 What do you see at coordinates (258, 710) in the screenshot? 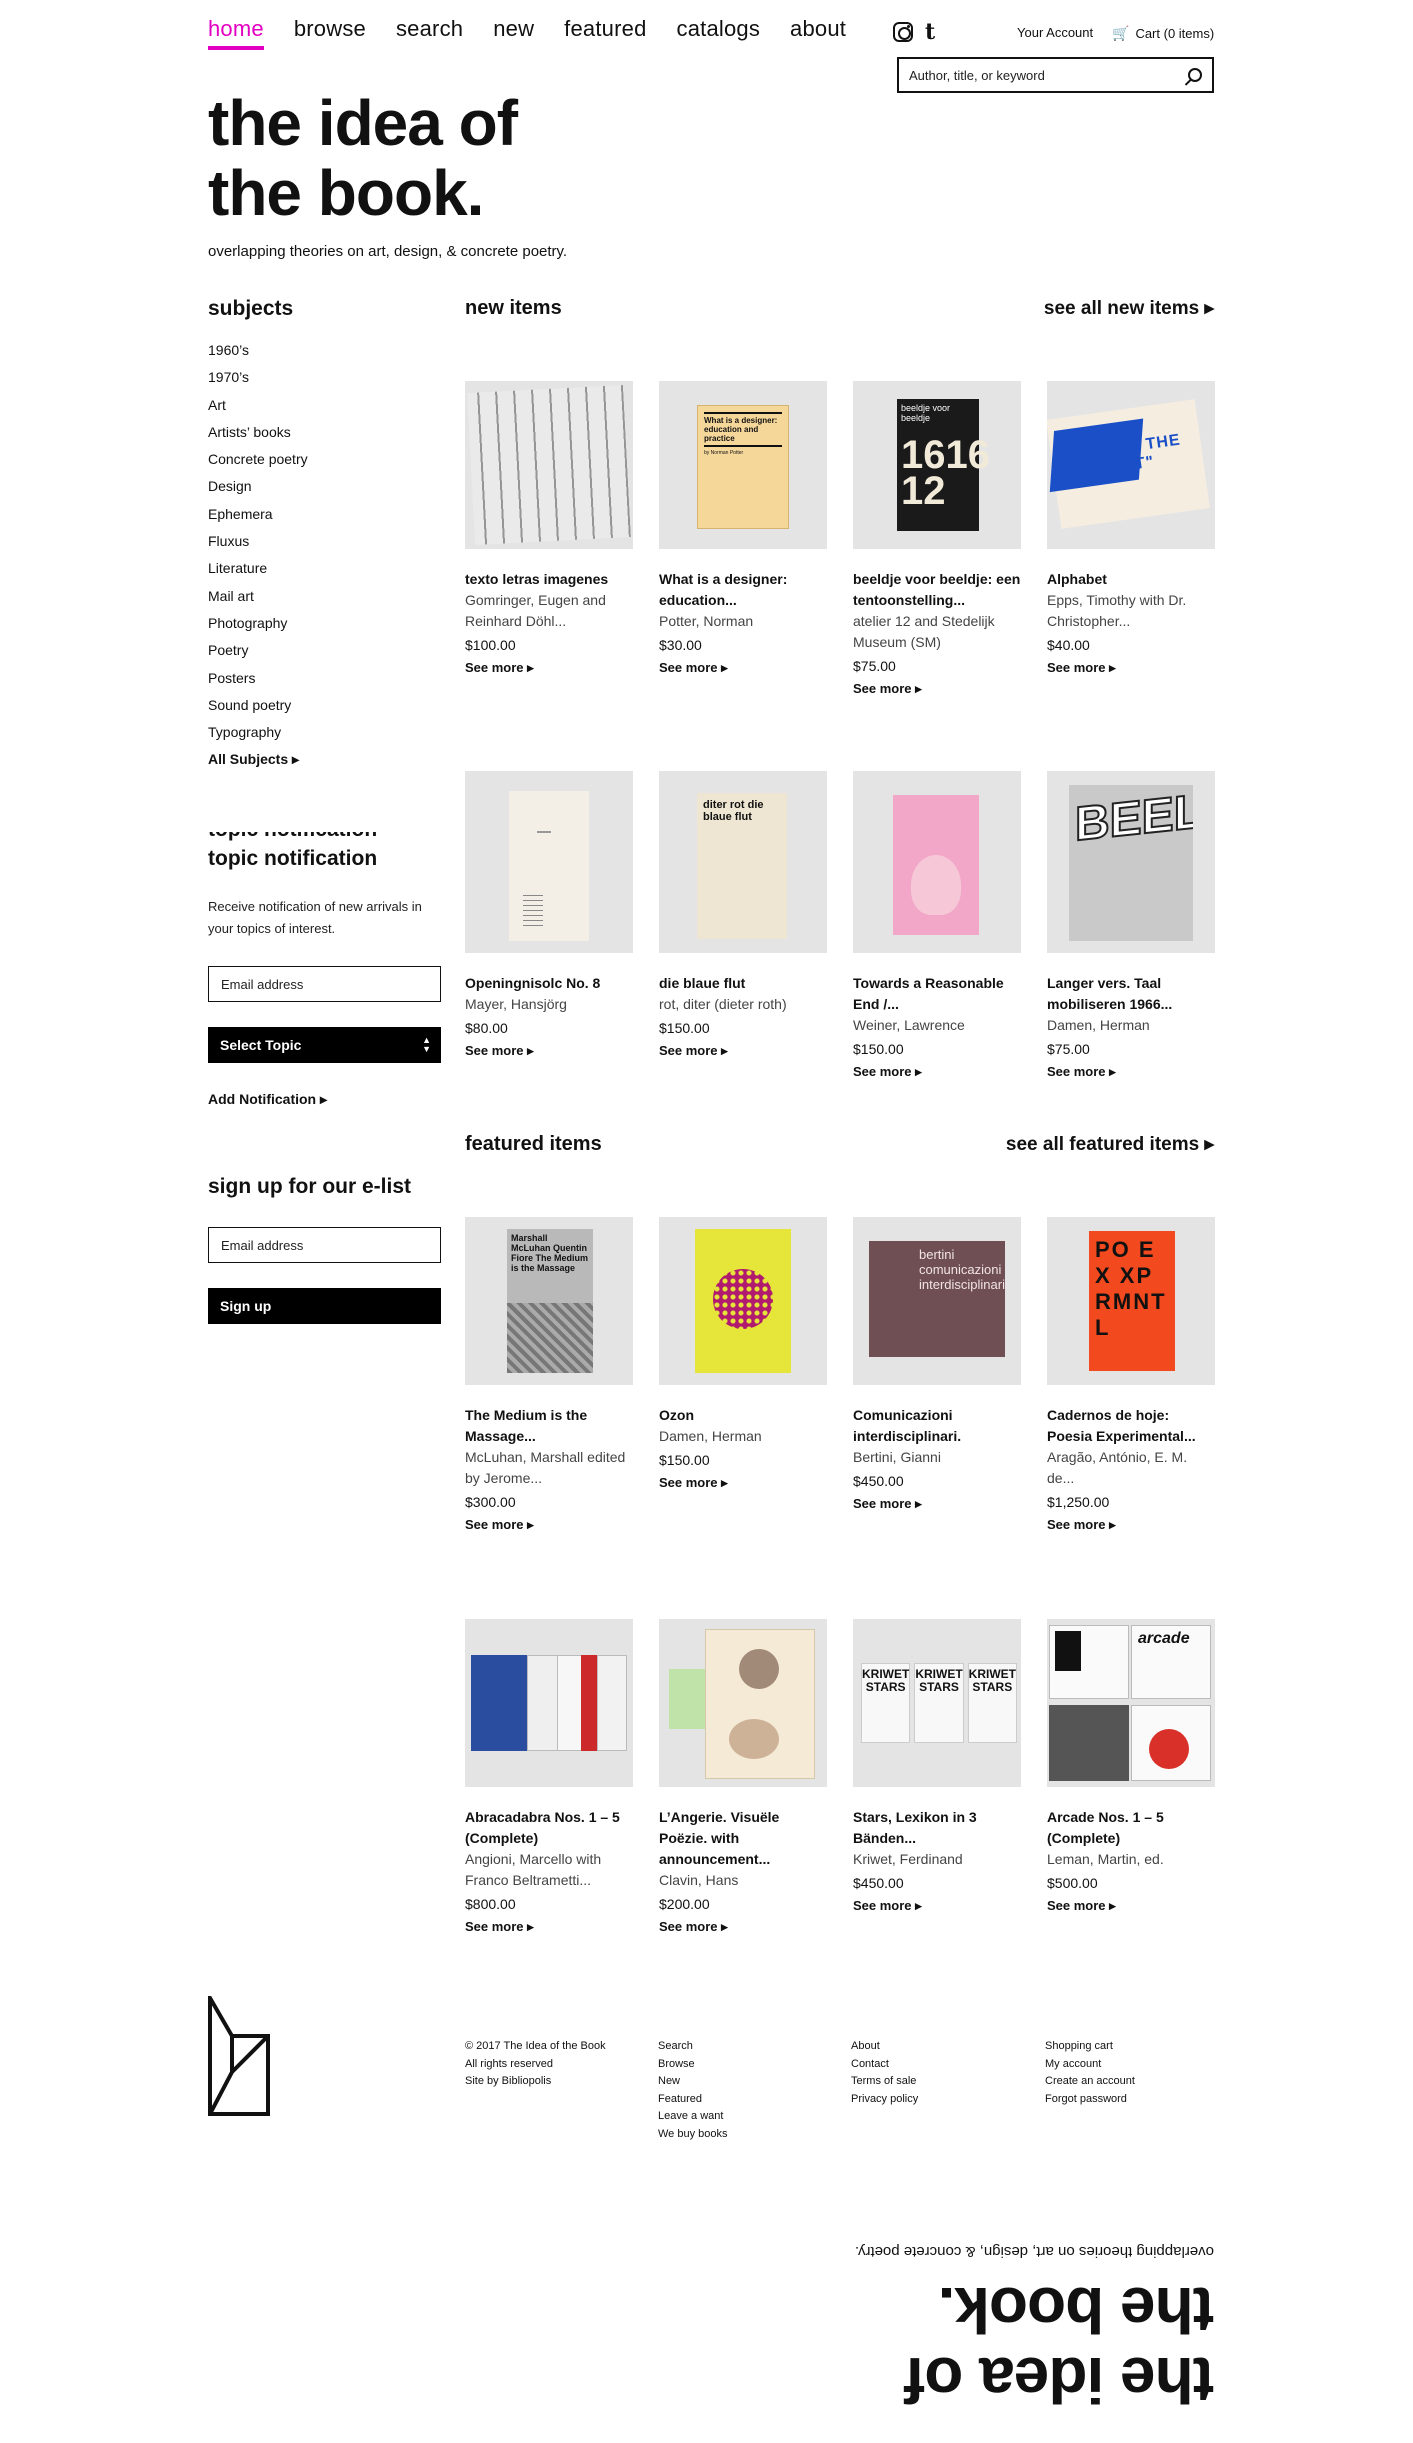
I see `subject-item: Sound poetry` at bounding box center [258, 710].